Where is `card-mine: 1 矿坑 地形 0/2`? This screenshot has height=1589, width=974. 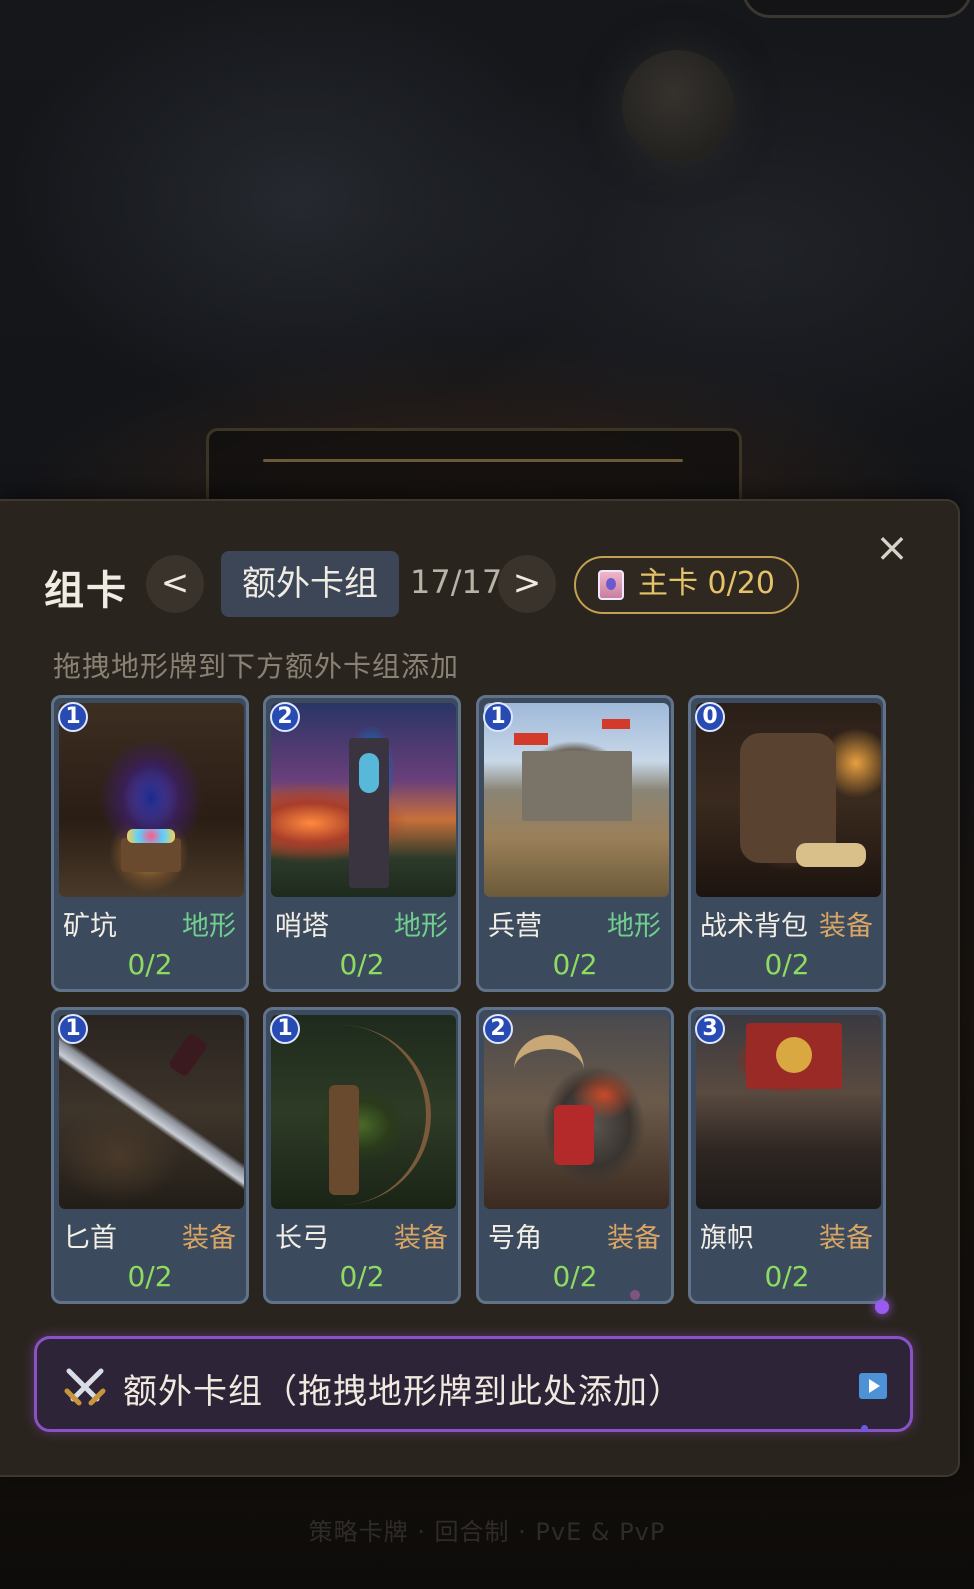
card-mine: 1 矿坑 地形 0/2 is located at coordinates (150, 843).